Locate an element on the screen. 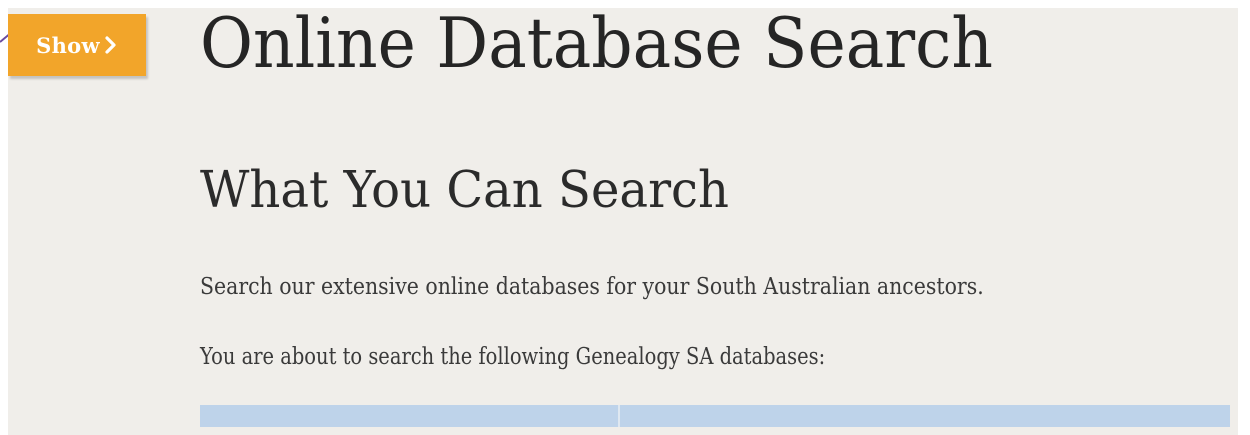 This screenshot has width=1250, height=435. show-button-label: Show is located at coordinates (68, 45).